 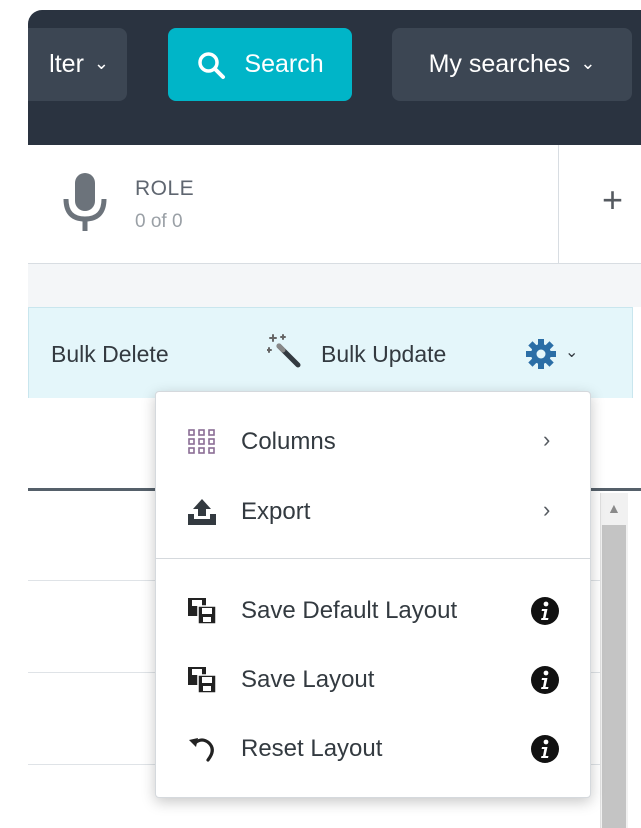 I want to click on grid-icon, so click(x=201, y=441).